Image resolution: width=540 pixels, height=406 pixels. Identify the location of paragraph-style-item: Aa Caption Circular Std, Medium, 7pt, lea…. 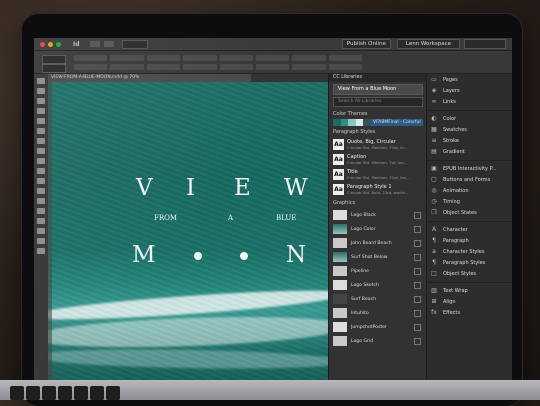
(378, 159).